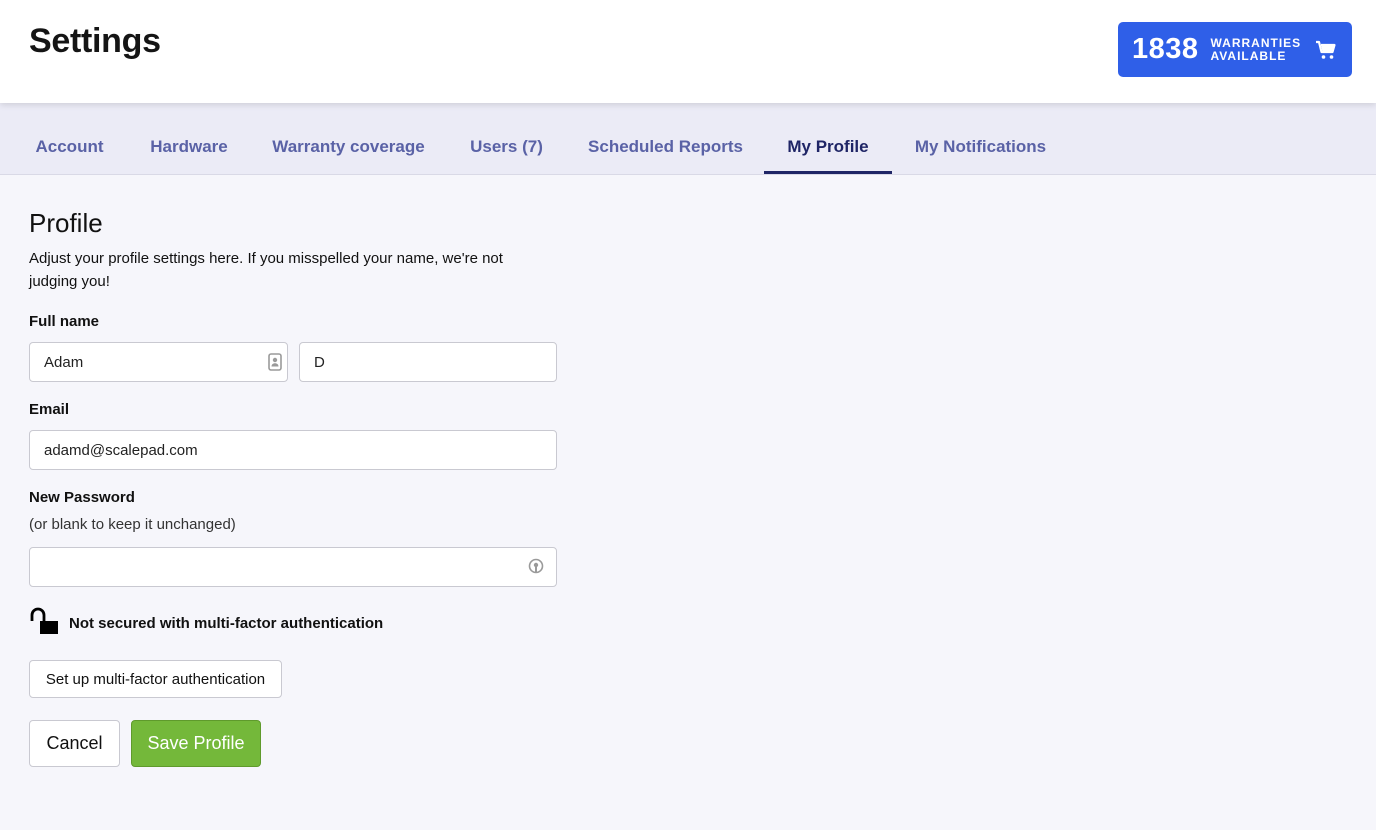  What do you see at coordinates (293, 567) in the screenshot?
I see `new-password-input` at bounding box center [293, 567].